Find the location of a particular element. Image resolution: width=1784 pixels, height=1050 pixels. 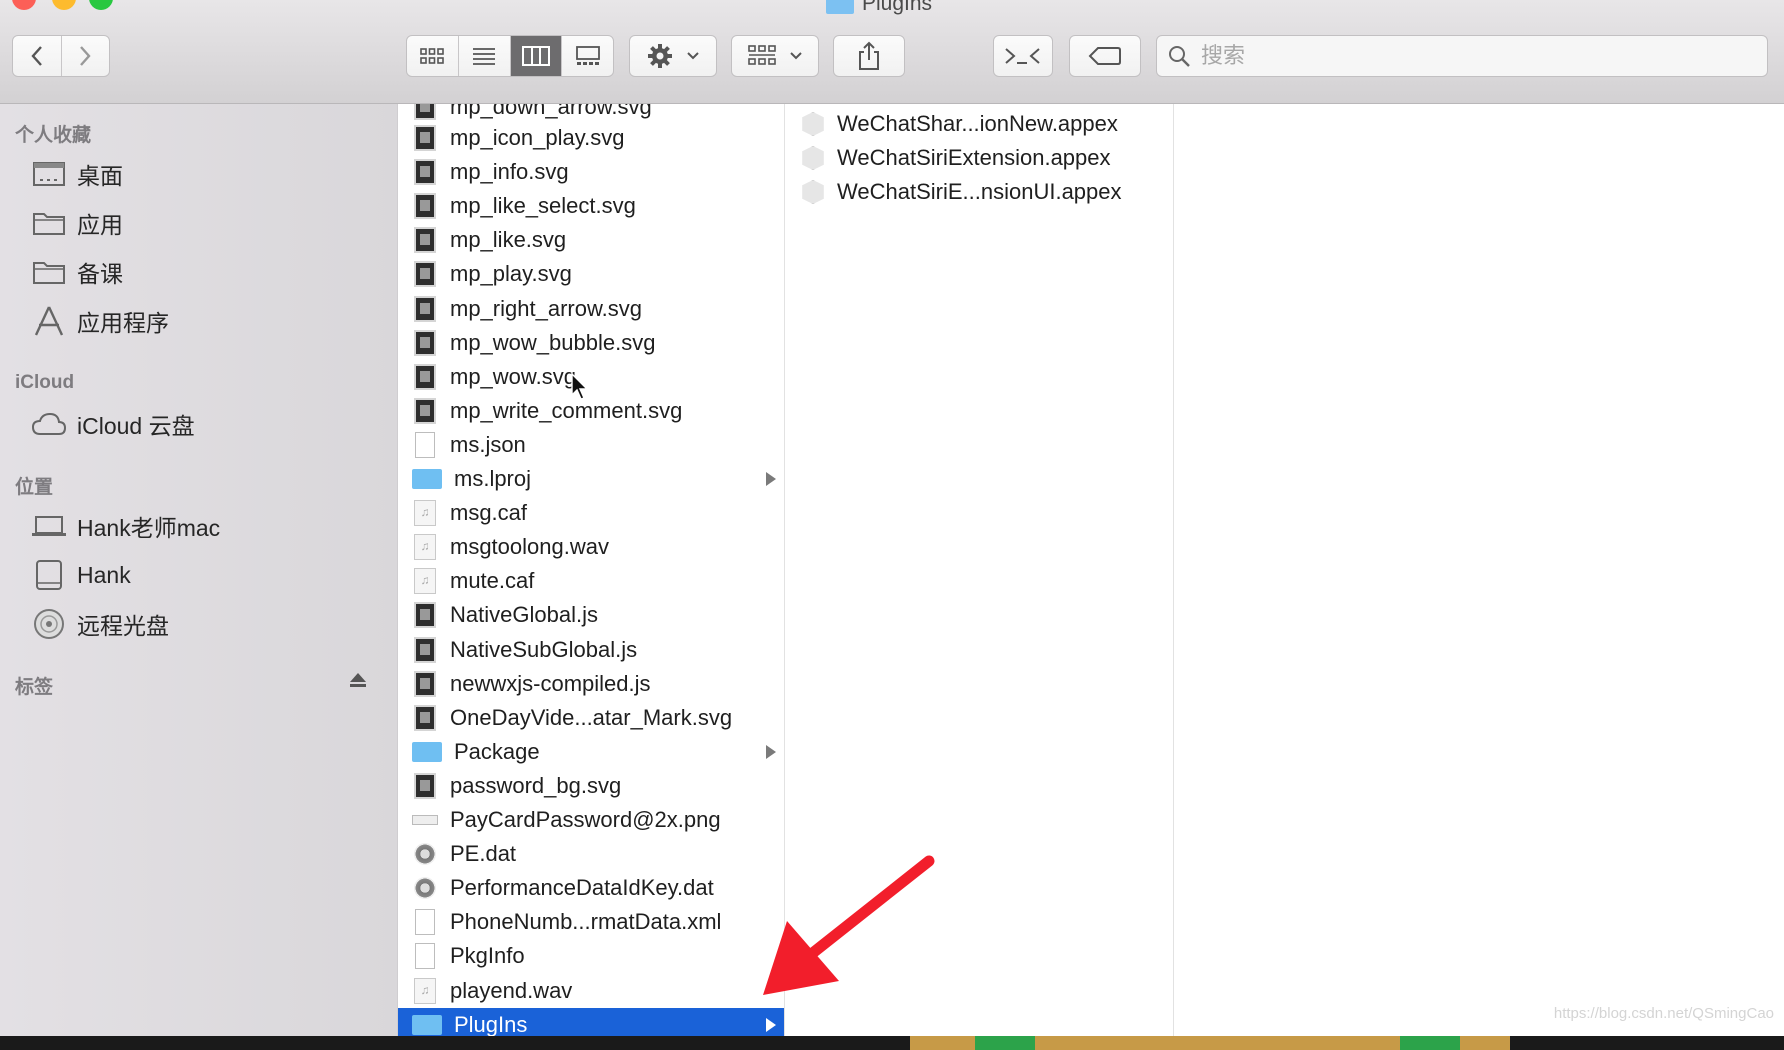

file-name: mp_write_comment.svg is located at coordinates (566, 410).